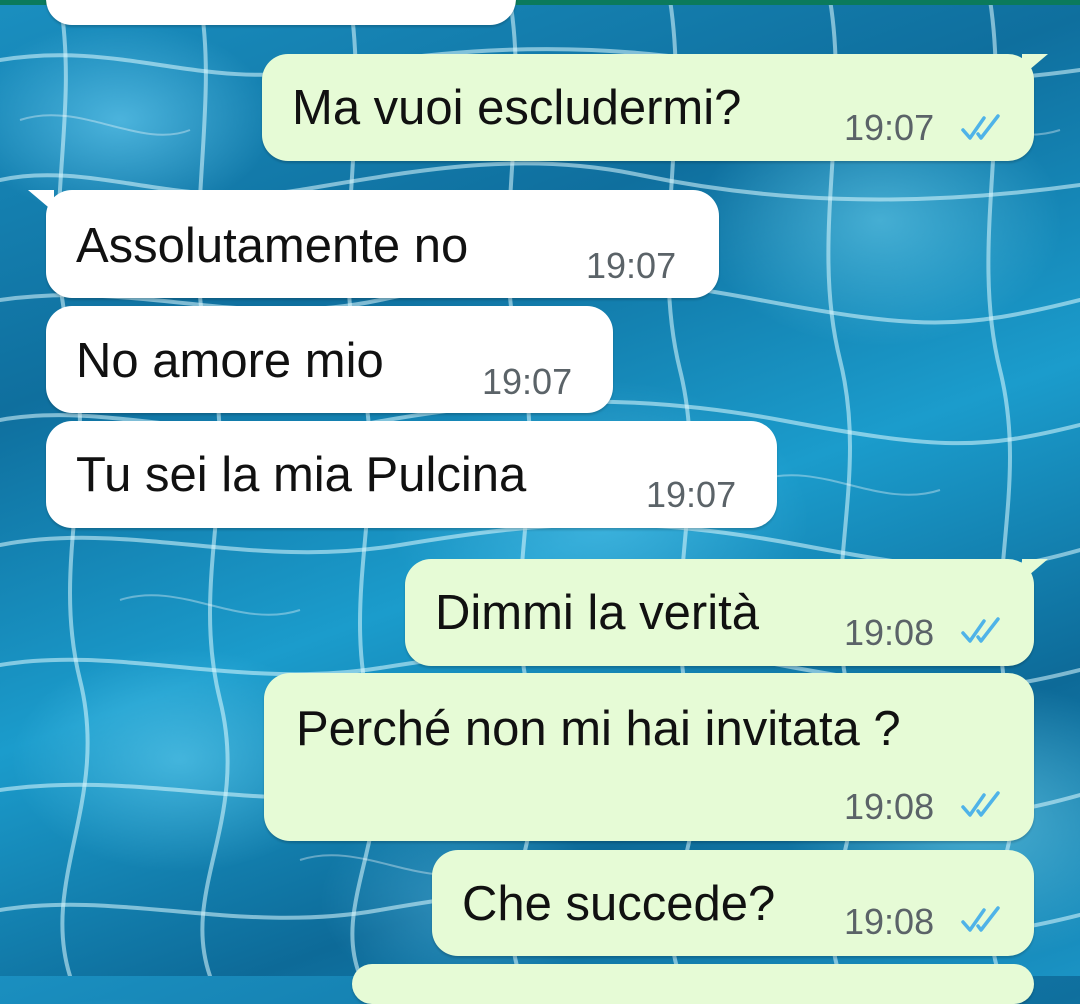 The height and width of the screenshot is (1004, 1080). What do you see at coordinates (517, 108) in the screenshot?
I see `message-text: Ma vuoi escludermi?` at bounding box center [517, 108].